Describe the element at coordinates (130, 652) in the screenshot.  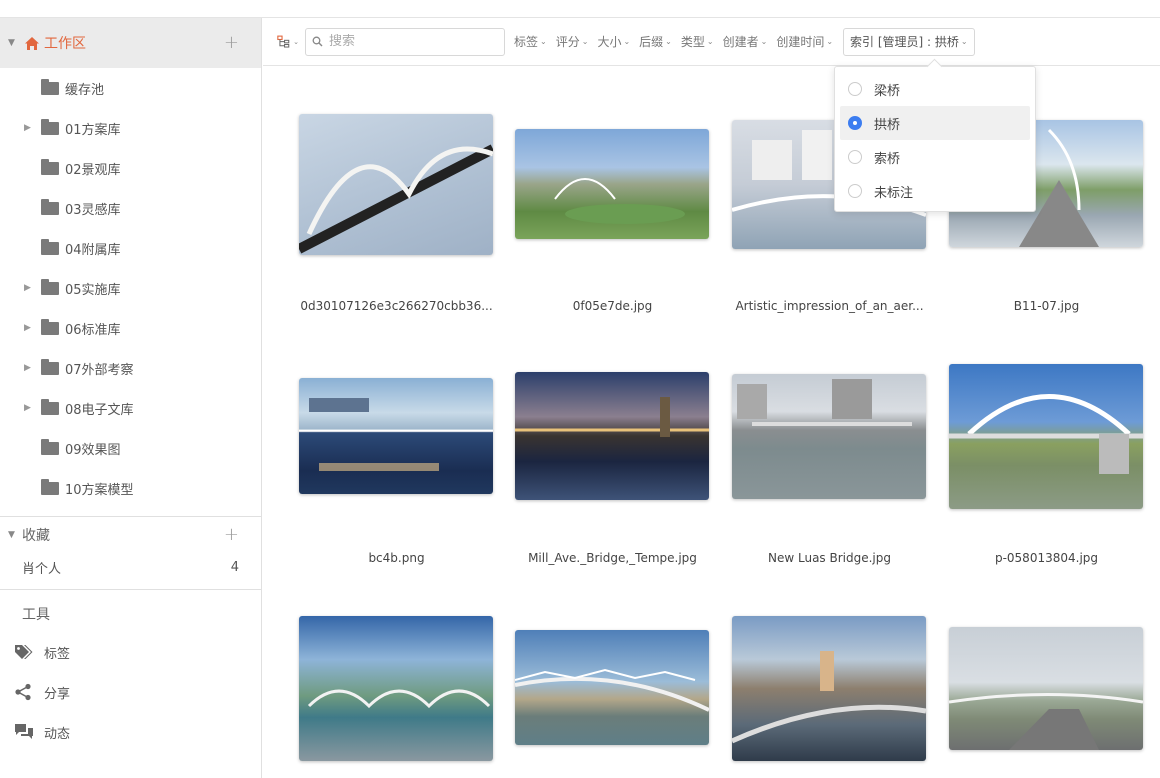
I see `tool-tags: 标签` at that location.